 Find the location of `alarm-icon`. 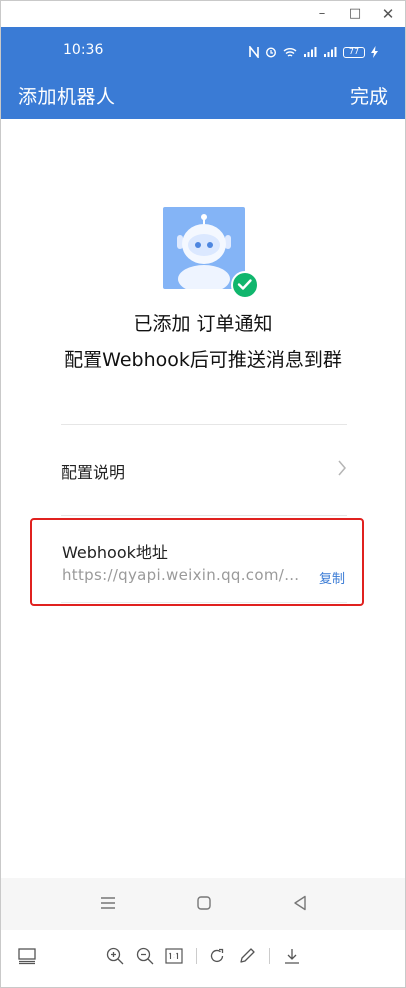

alarm-icon is located at coordinates (271, 52).